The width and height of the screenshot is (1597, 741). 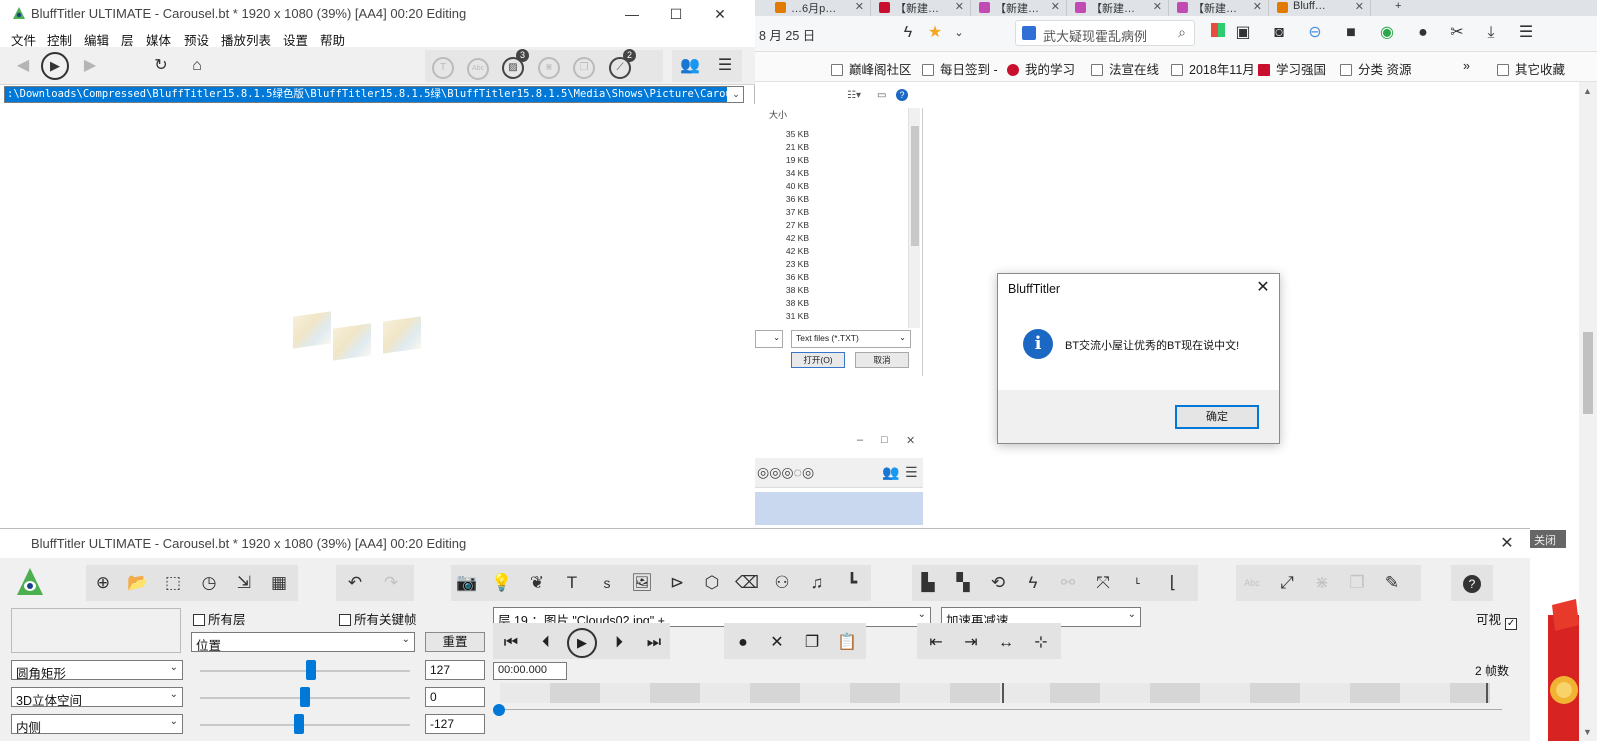 What do you see at coordinates (676, 14) in the screenshot?
I see `maximize-button: ☐` at bounding box center [676, 14].